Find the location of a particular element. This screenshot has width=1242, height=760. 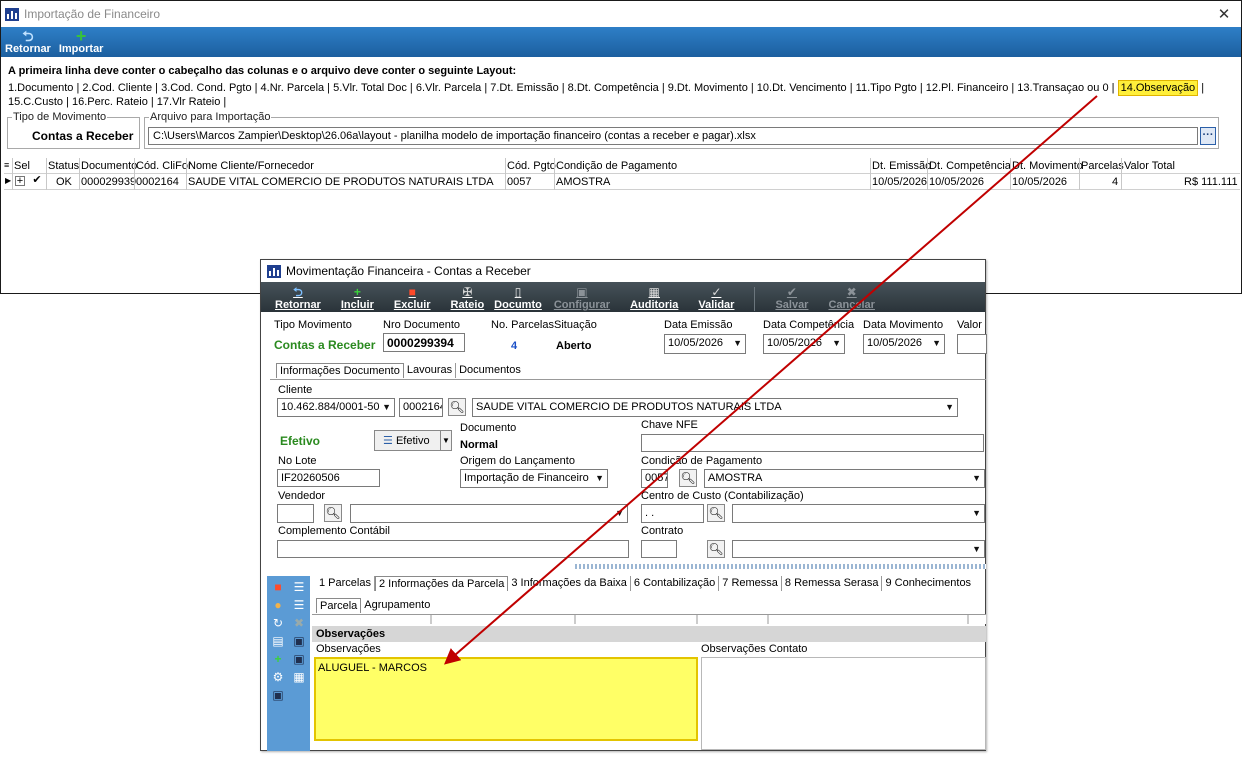

gear-icon: ⚙ is located at coordinates (278, 677).